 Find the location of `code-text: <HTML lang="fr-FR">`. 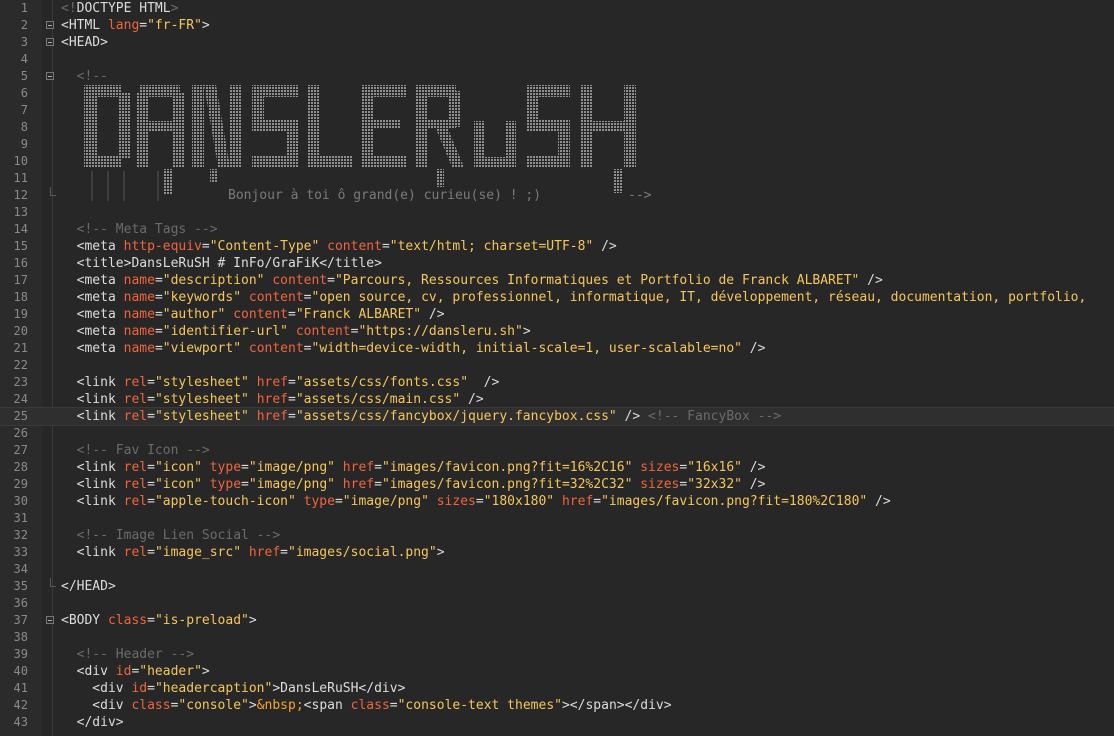

code-text: <HTML lang="fr-FR"> is located at coordinates (135, 25).